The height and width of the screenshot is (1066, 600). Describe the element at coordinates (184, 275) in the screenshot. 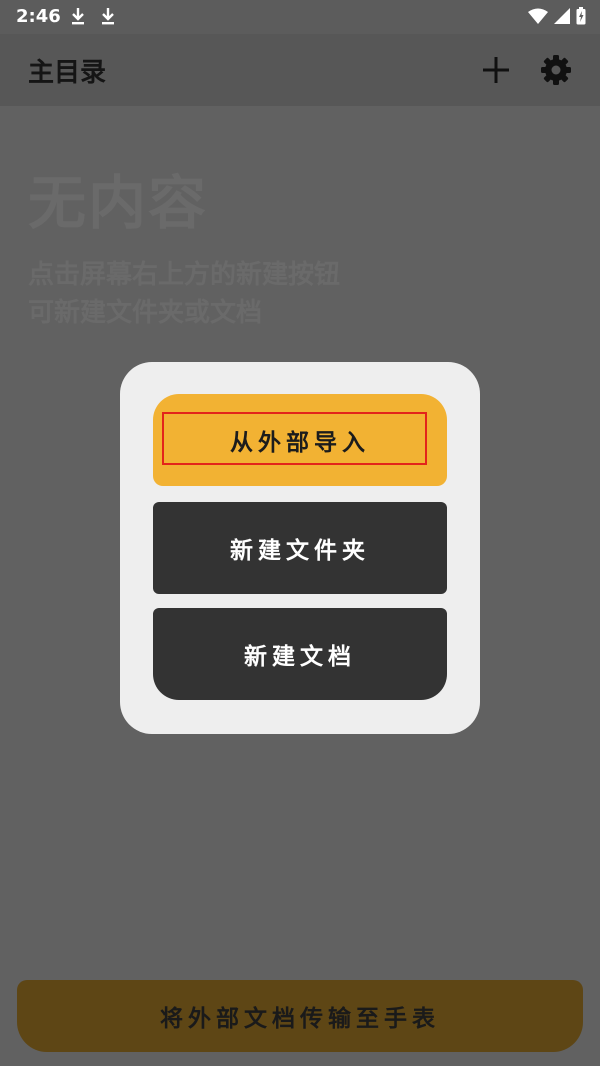

I see `empty-state-line: 点击屏幕右上方的新建按钮` at that location.